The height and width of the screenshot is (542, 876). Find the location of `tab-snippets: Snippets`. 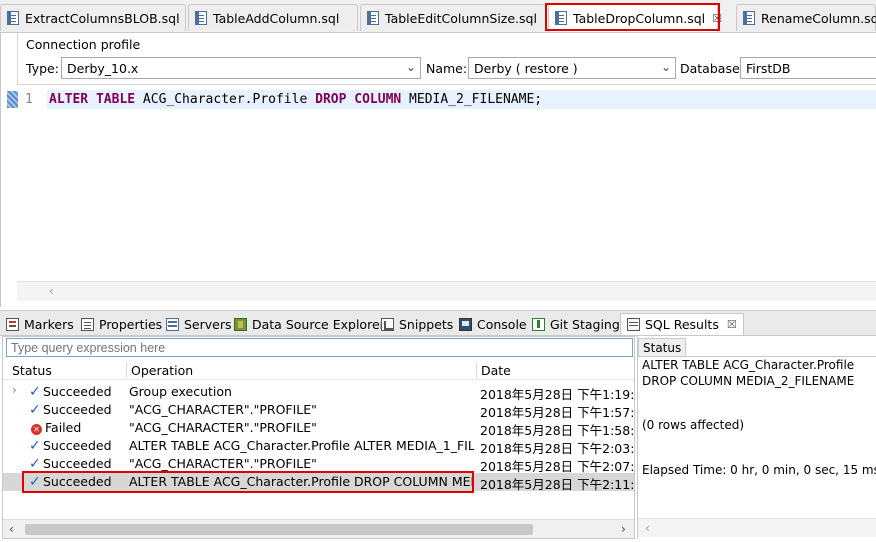

tab-snippets: Snippets is located at coordinates (417, 324).